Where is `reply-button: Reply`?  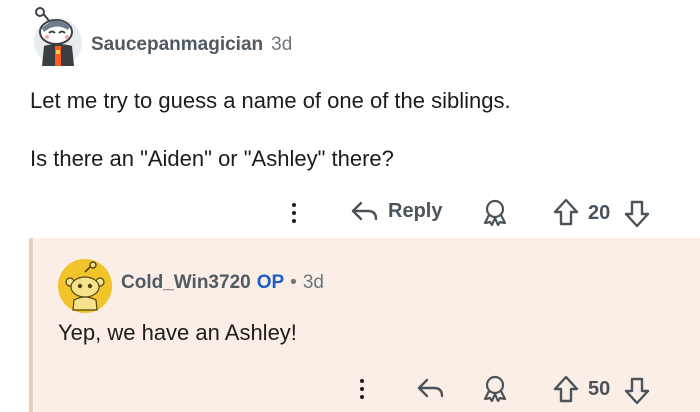 reply-button: Reply is located at coordinates (396, 211).